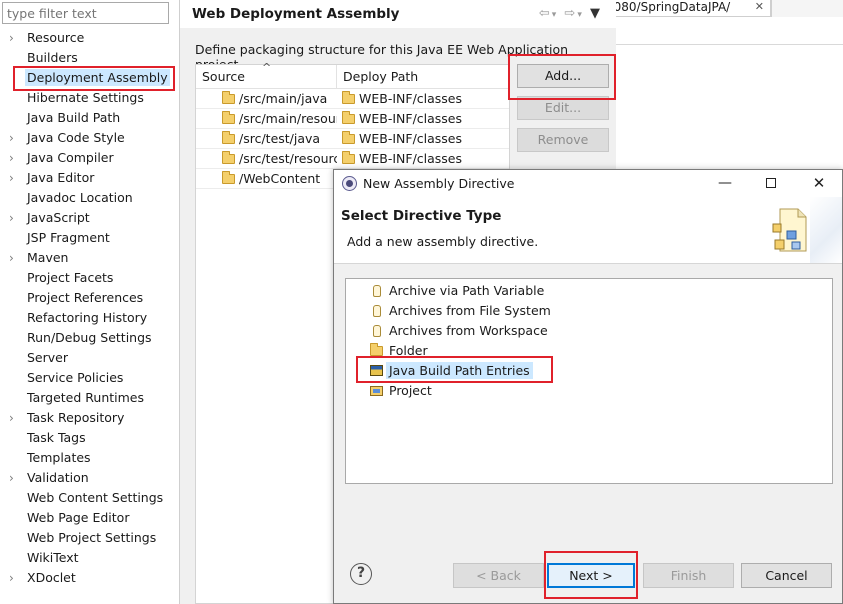 Image resolution: width=843 pixels, height=604 pixels. Describe the element at coordinates (90, 358) in the screenshot. I see `sidebar-item-server: Server` at that location.